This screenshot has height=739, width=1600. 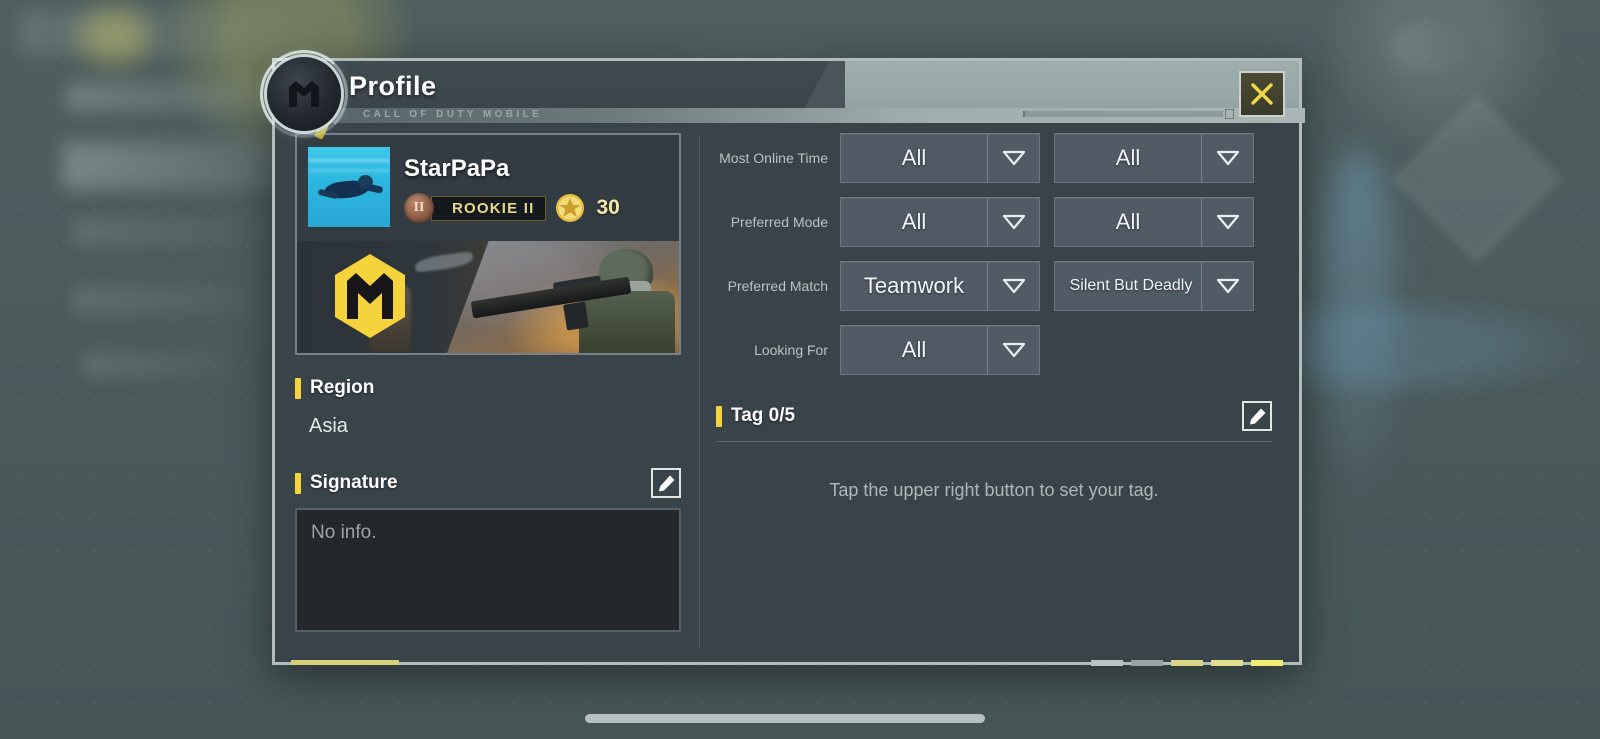 I want to click on tag-edit-button, so click(x=1257, y=416).